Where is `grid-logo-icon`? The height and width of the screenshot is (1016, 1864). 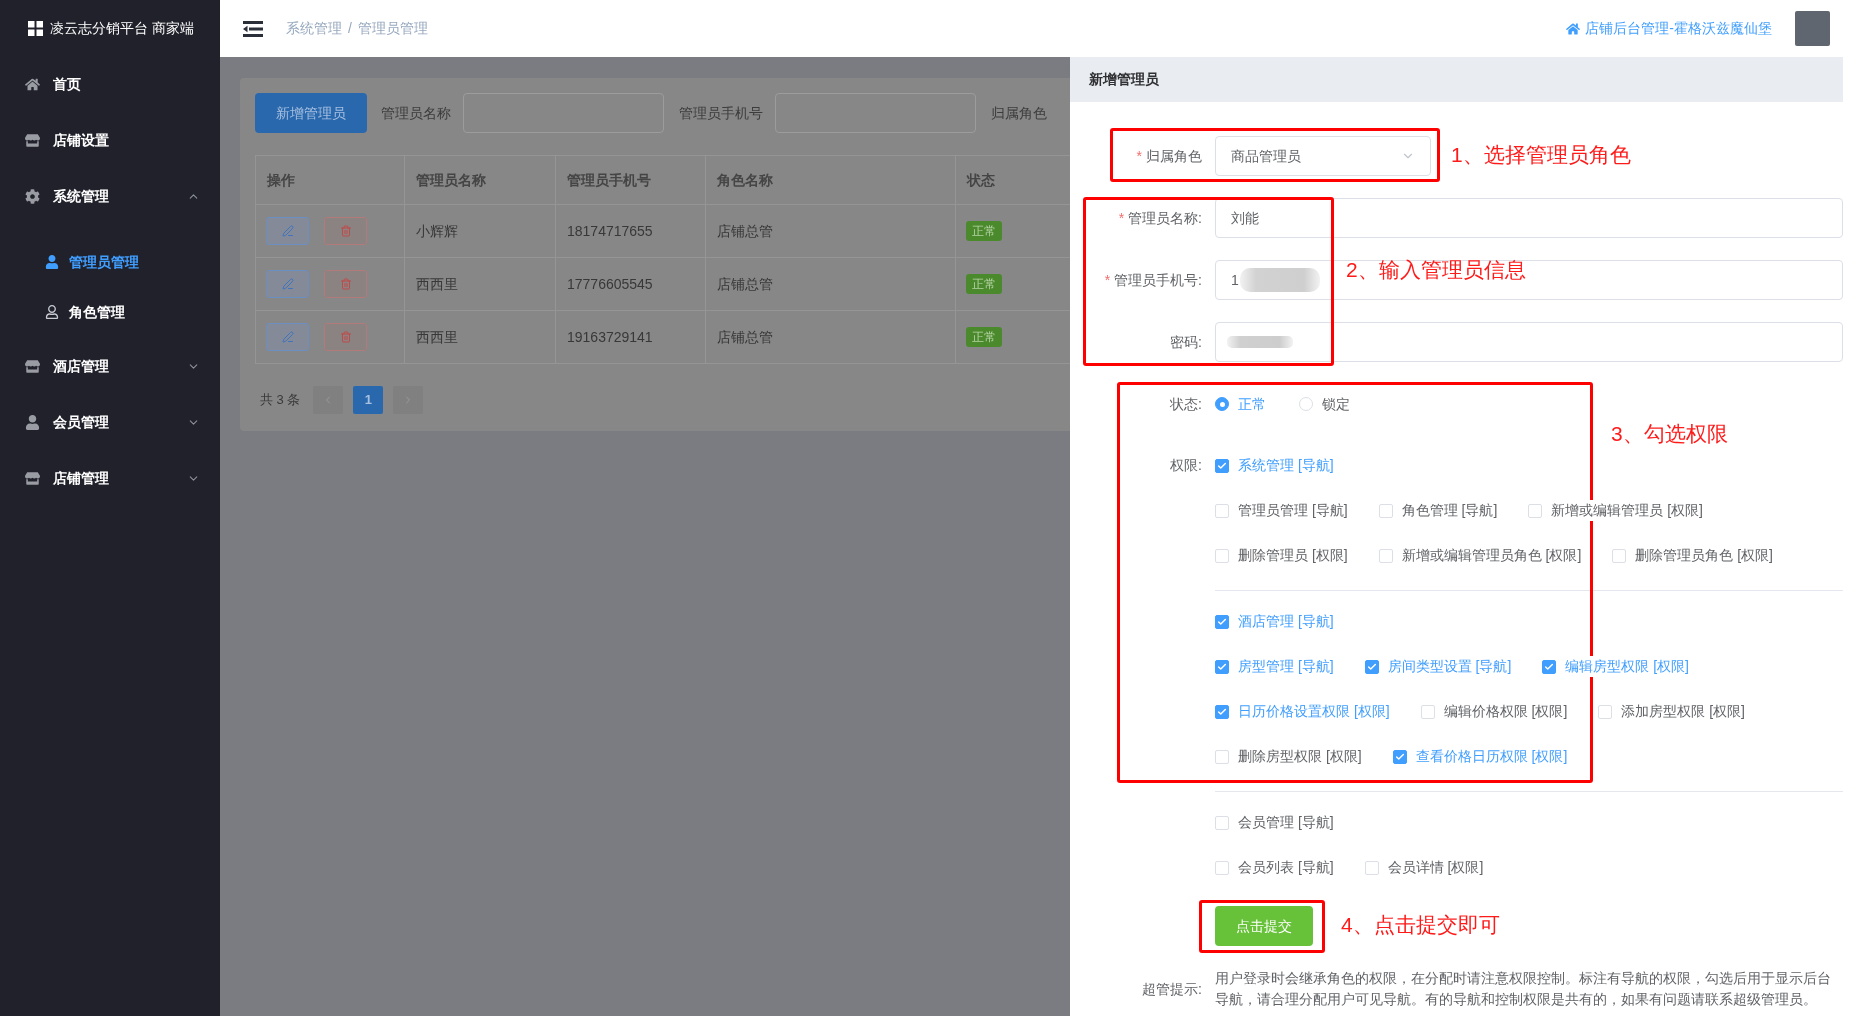
grid-logo-icon is located at coordinates (35, 28).